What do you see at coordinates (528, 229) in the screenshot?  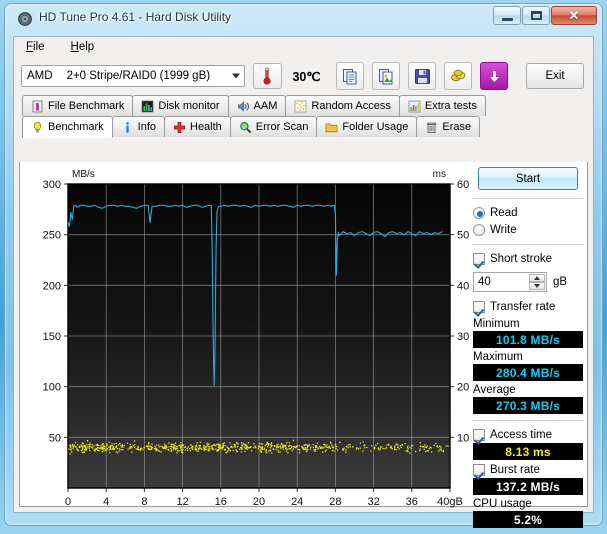 I see `radio-write: Write` at bounding box center [528, 229].